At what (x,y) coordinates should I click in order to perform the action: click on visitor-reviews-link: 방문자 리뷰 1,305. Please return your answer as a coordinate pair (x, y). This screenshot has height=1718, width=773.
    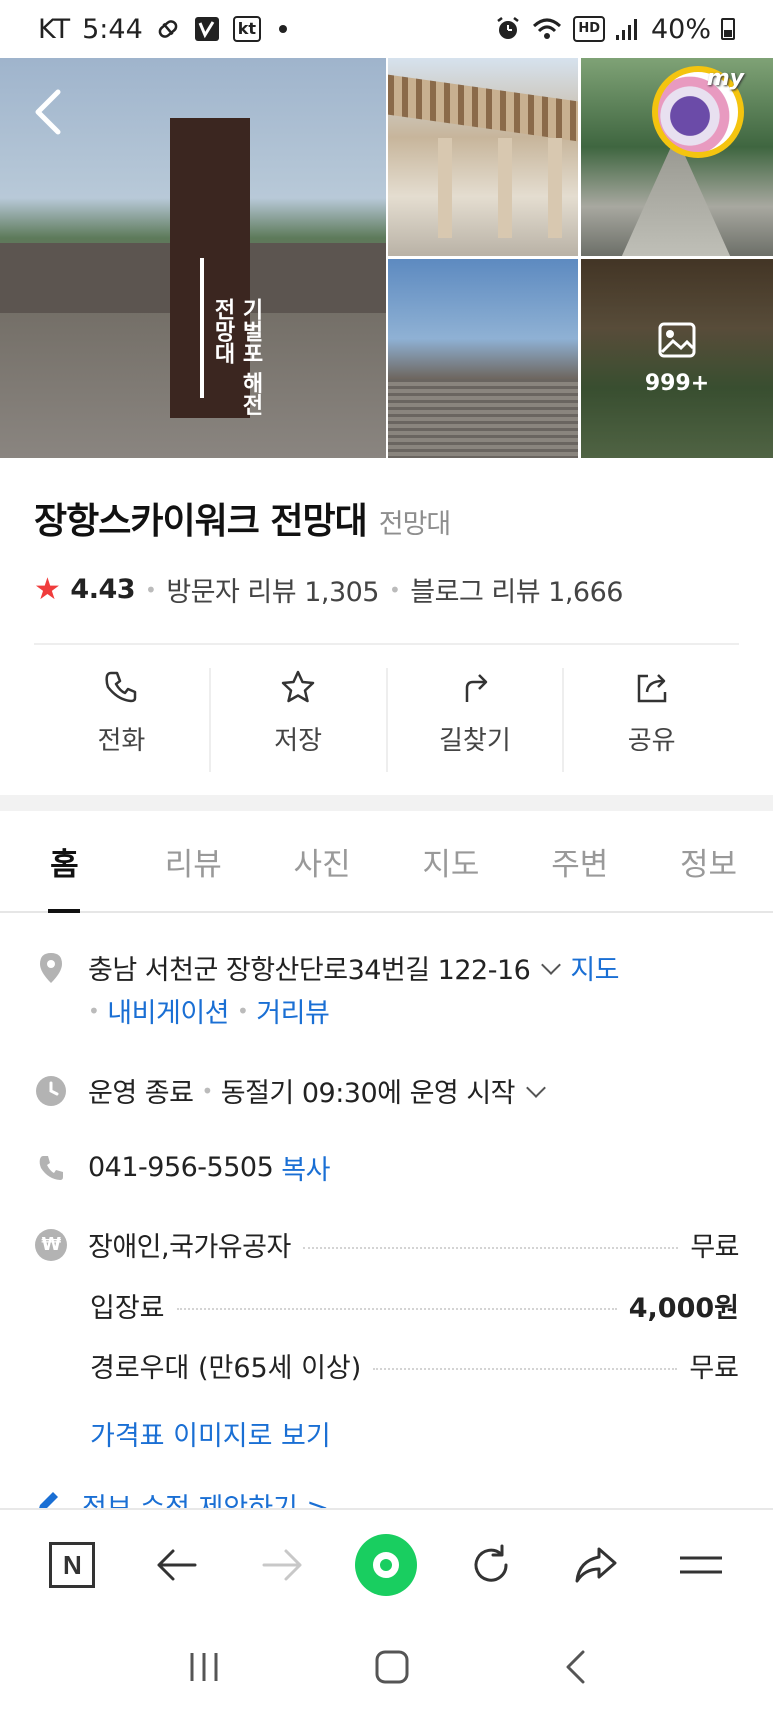
    Looking at the image, I should click on (272, 589).